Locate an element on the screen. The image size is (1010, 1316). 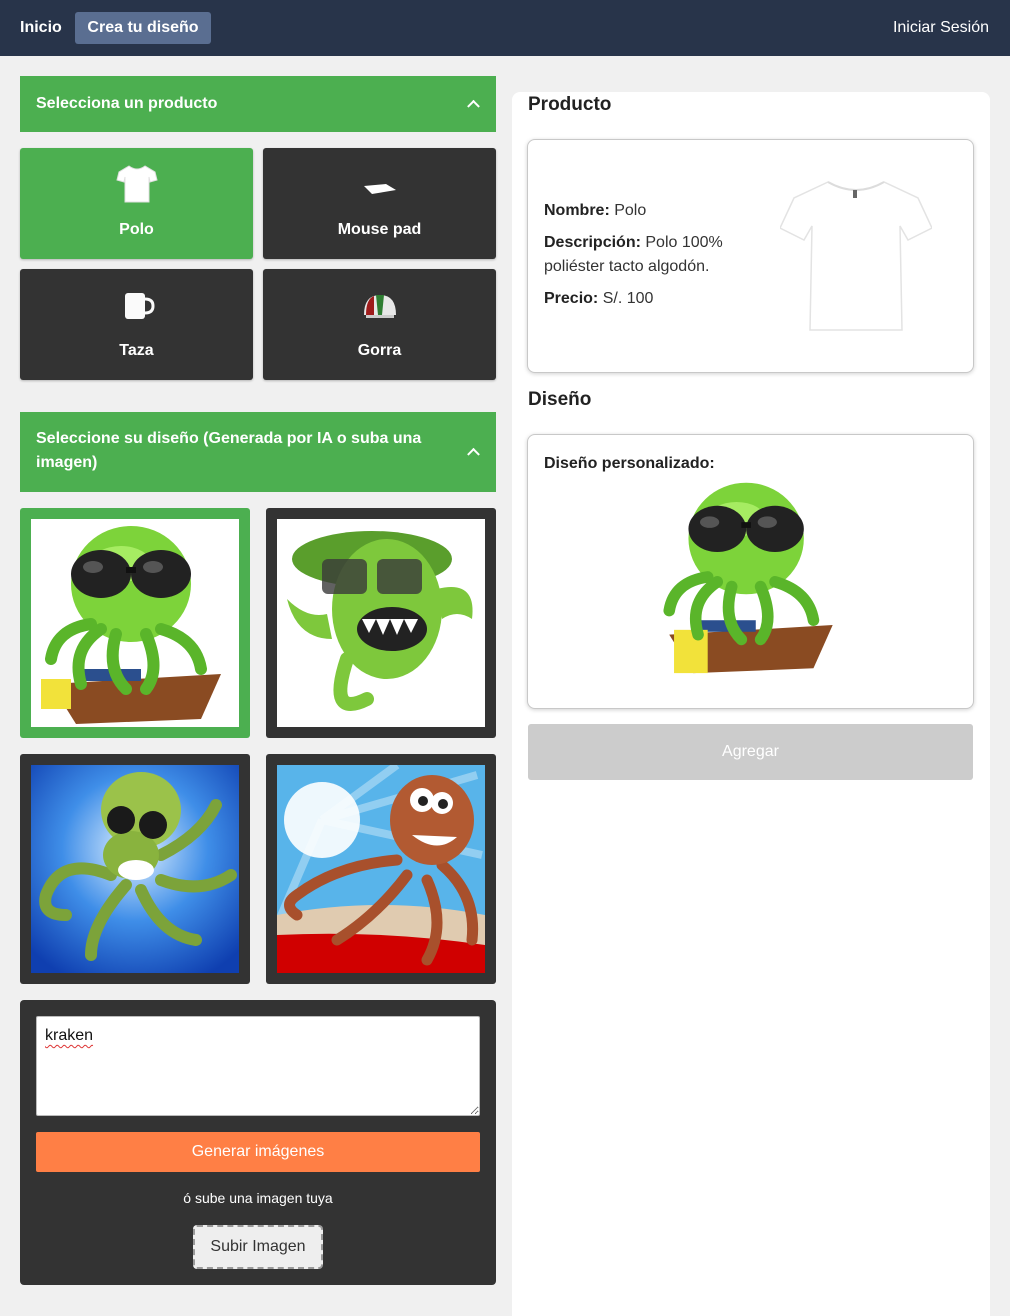
upload-hint: ó sube una imagen tuya is located at coordinates (258, 1198).